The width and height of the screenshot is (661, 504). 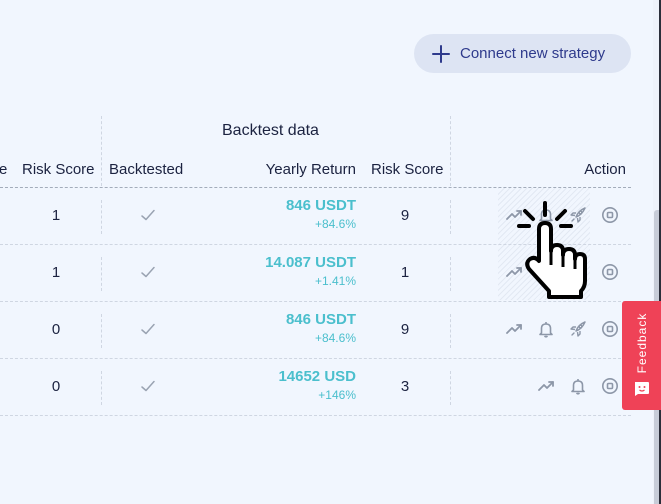 What do you see at coordinates (441, 53) in the screenshot?
I see `plus-icon` at bounding box center [441, 53].